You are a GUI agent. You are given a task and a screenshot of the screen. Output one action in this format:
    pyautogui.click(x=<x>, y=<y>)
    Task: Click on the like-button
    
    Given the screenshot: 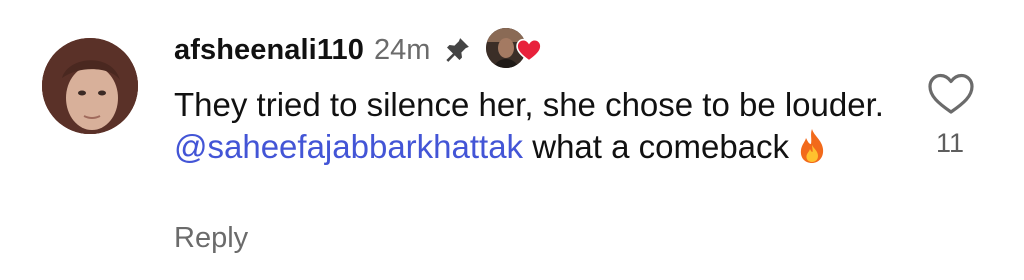 What is the action you would take?
    pyautogui.click(x=951, y=94)
    